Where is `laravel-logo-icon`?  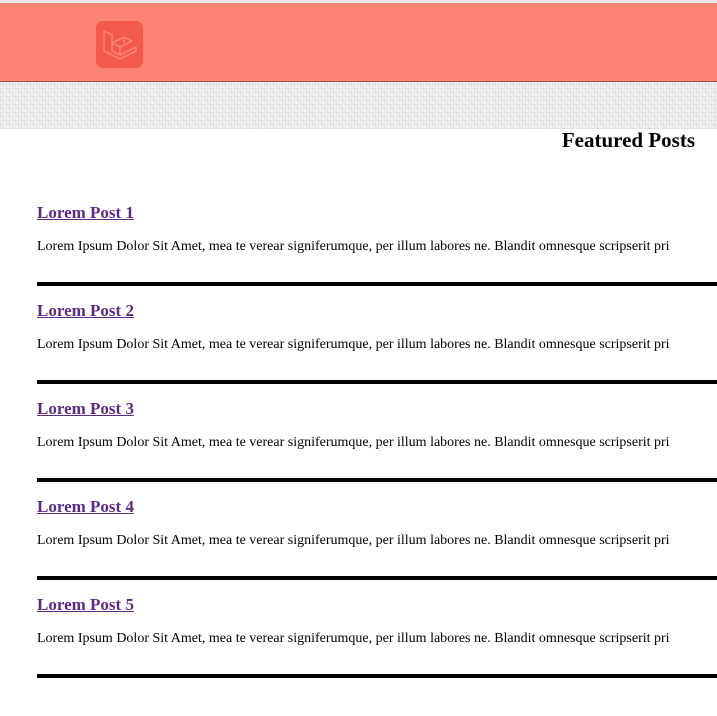
laravel-logo-icon is located at coordinates (120, 45).